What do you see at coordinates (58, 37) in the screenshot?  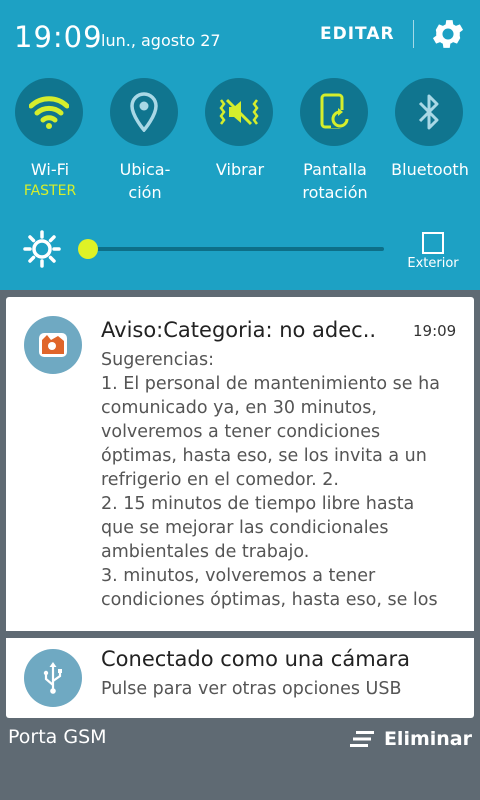 I see `clock: 19:09` at bounding box center [58, 37].